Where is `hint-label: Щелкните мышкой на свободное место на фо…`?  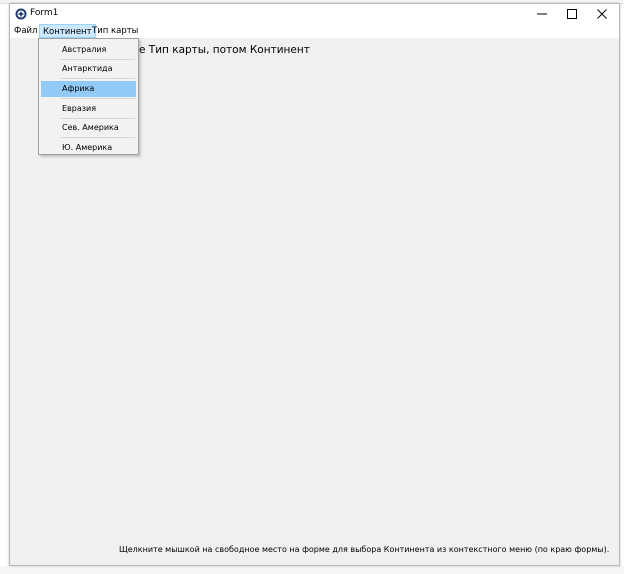
hint-label: Щелкните мышкой на свободное место на фо… is located at coordinates (364, 549).